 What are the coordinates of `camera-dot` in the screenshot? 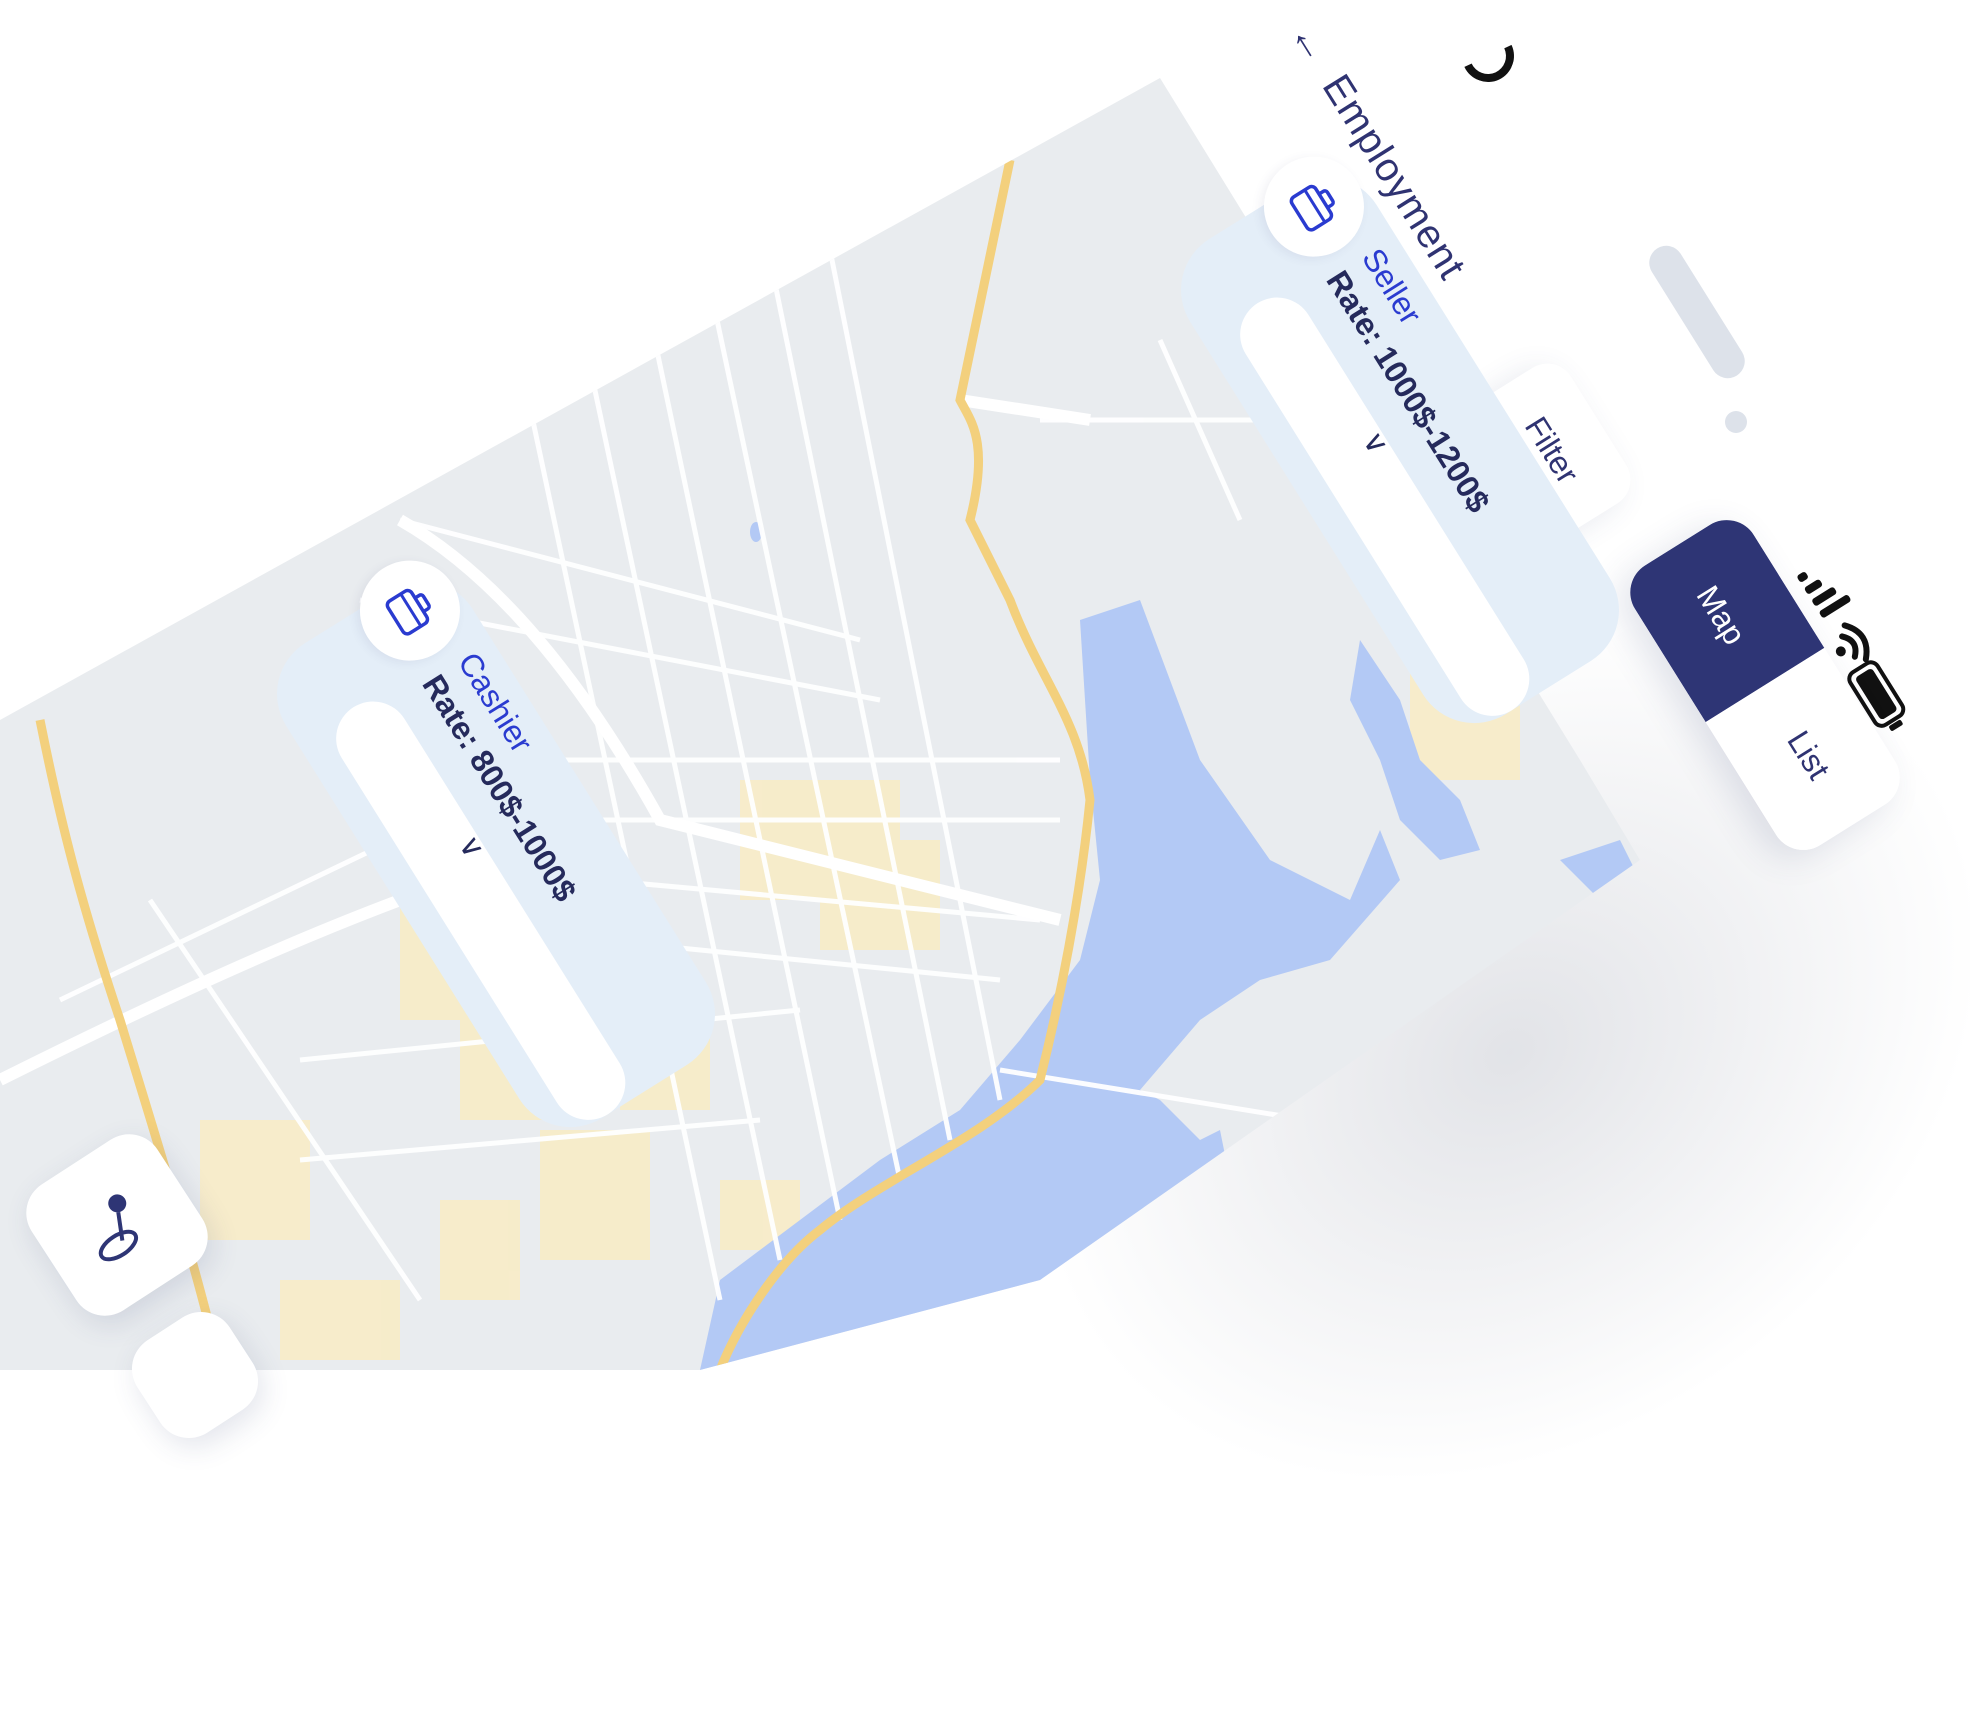 It's located at (1736, 422).